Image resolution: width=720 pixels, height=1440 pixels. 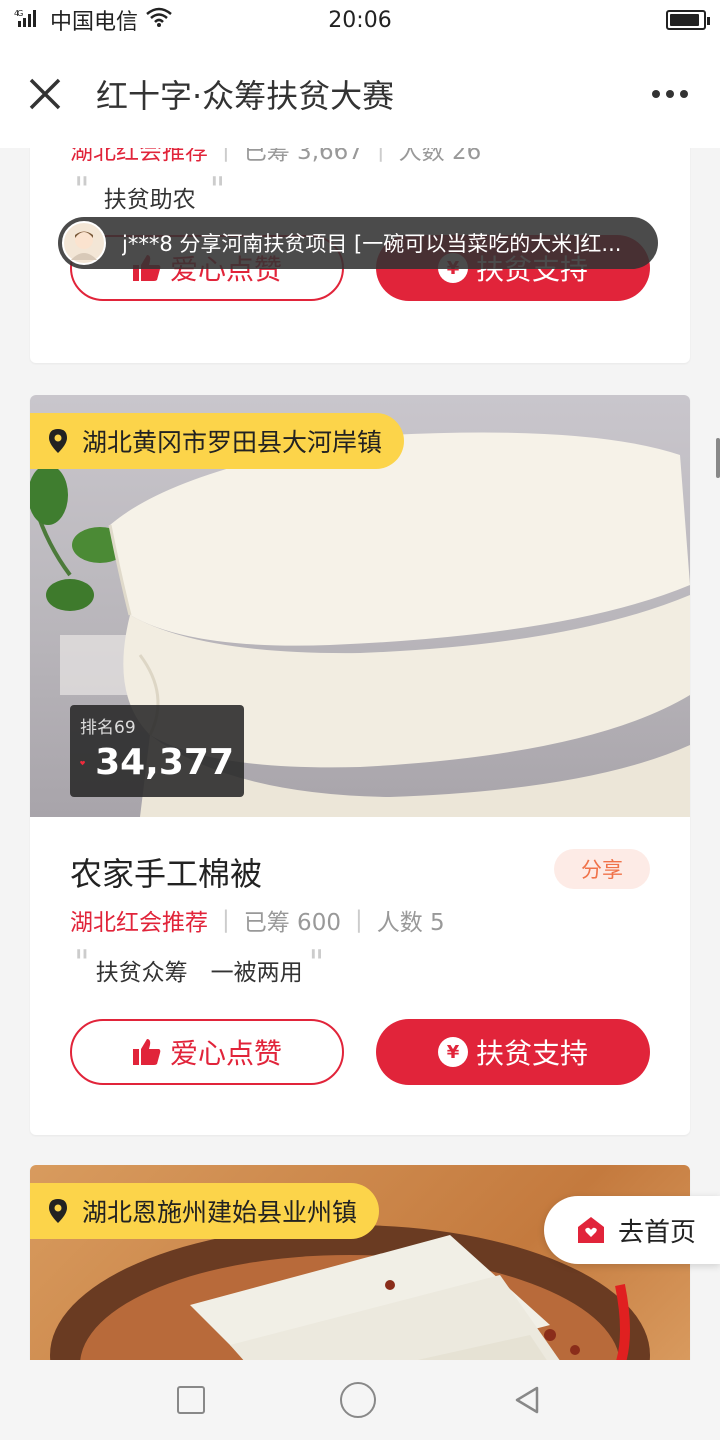 I want to click on vote-count: 34,377, so click(x=164, y=762).